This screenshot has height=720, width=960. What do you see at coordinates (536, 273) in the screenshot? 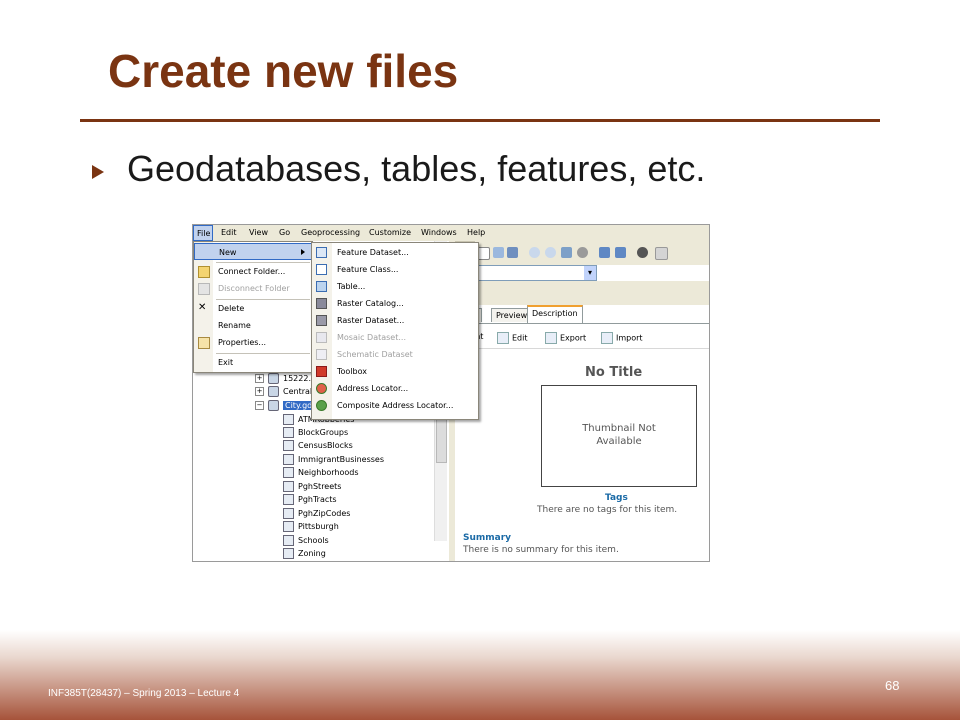
I see `location-combo: ▾` at bounding box center [536, 273].